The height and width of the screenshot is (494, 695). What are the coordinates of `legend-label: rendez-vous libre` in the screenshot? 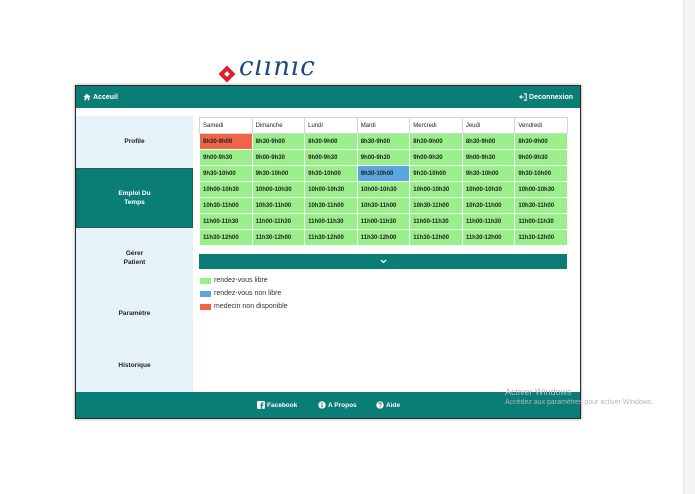 It's located at (241, 280).